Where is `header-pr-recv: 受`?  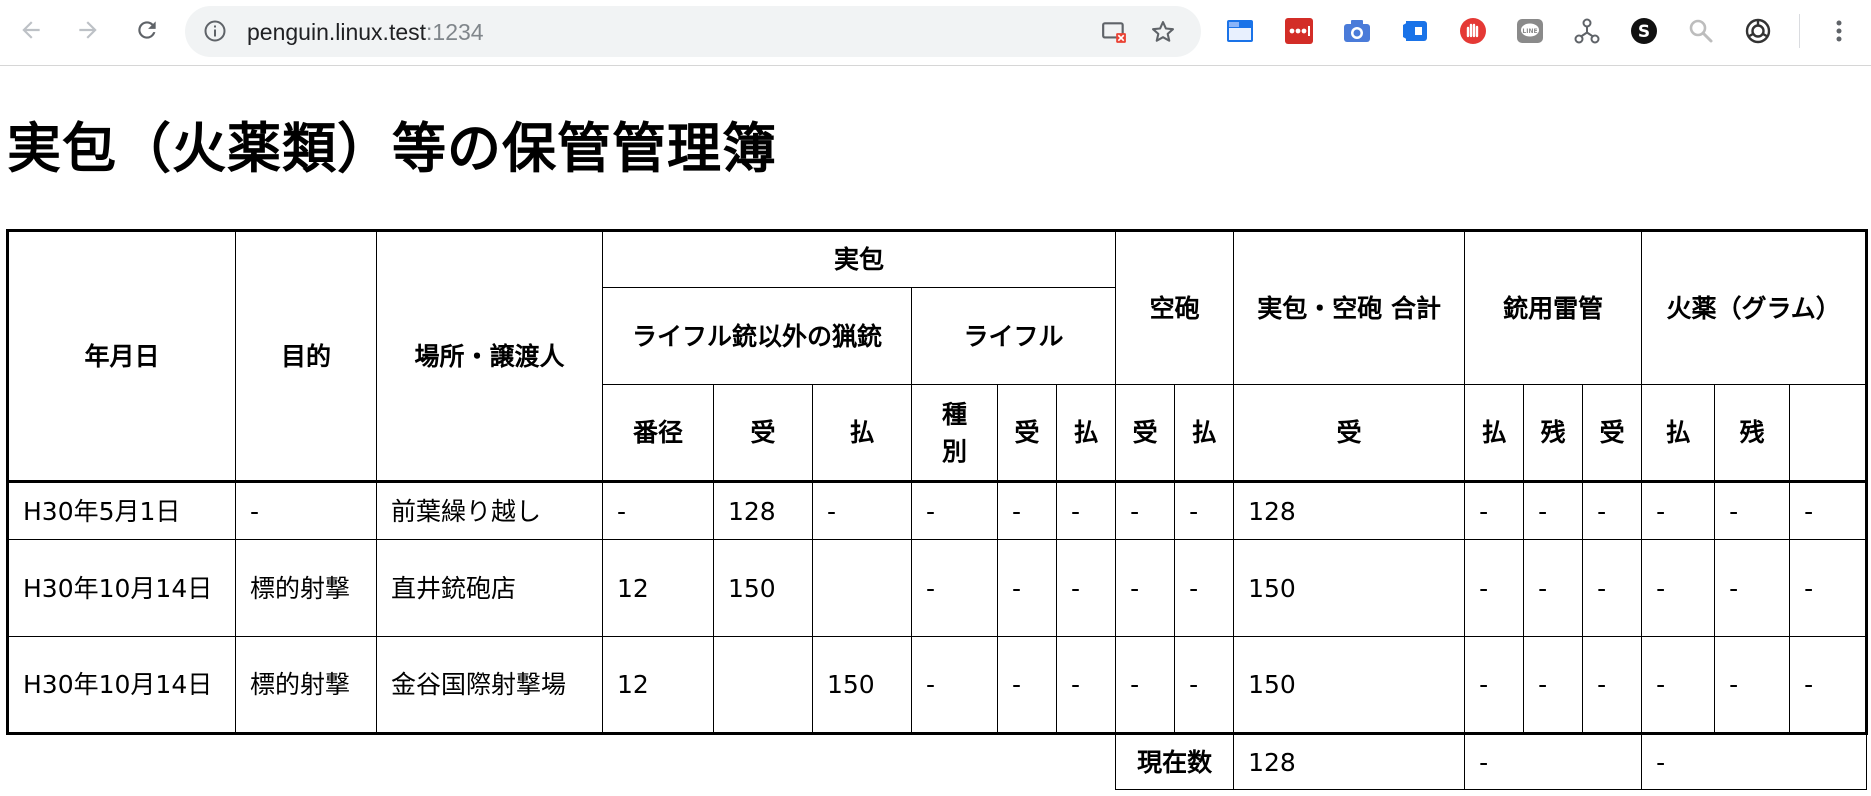 header-pr-recv: 受 is located at coordinates (1349, 433).